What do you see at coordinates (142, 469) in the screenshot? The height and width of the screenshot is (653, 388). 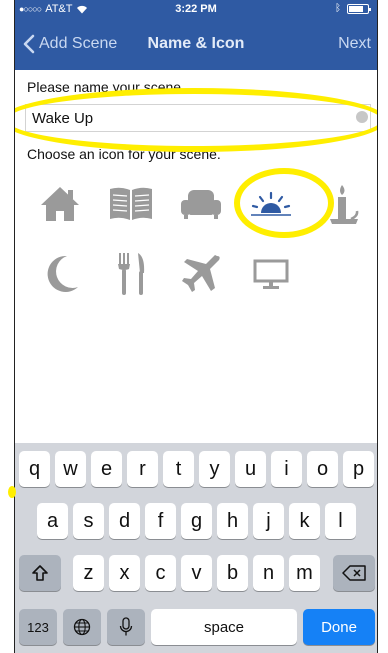 I see `key-r: r` at bounding box center [142, 469].